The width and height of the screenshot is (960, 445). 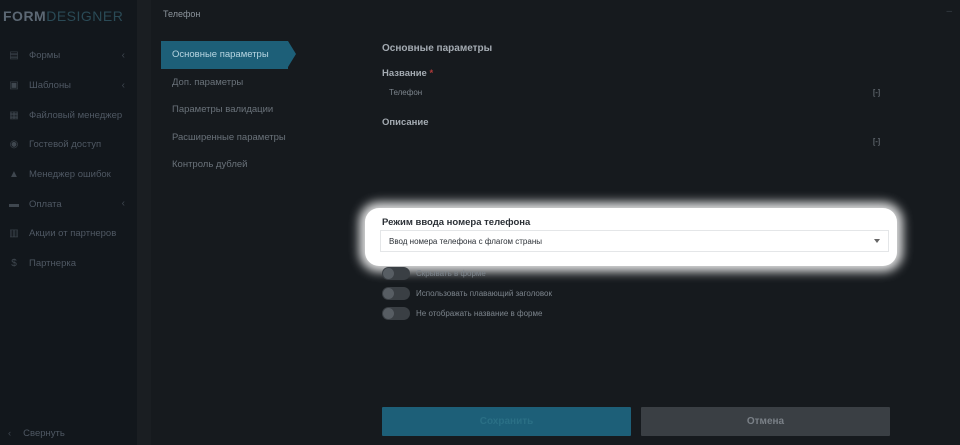 What do you see at coordinates (456, 222) in the screenshot?
I see `phone-mode-label: Режим ввода номера телефона` at bounding box center [456, 222].